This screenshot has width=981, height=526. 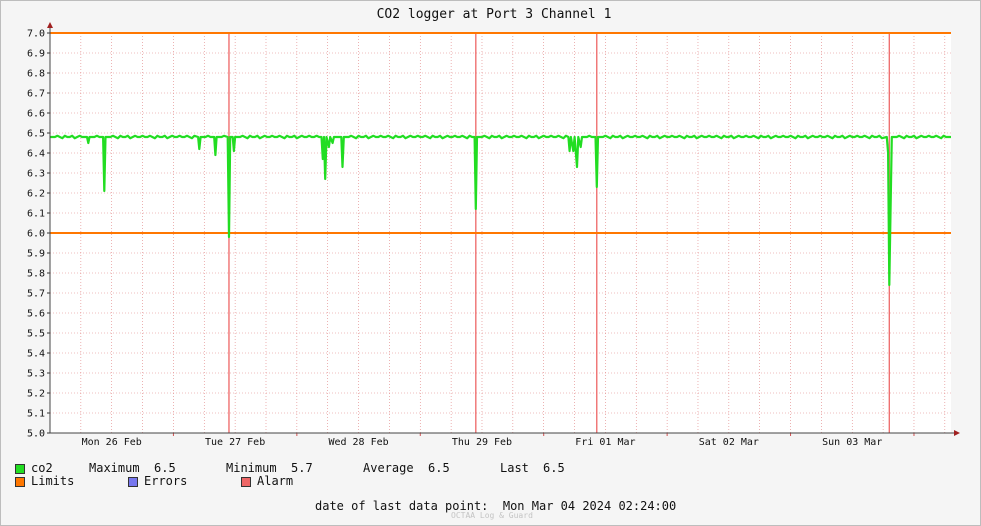 What do you see at coordinates (20, 468) in the screenshot?
I see `co2-swatch` at bounding box center [20, 468].